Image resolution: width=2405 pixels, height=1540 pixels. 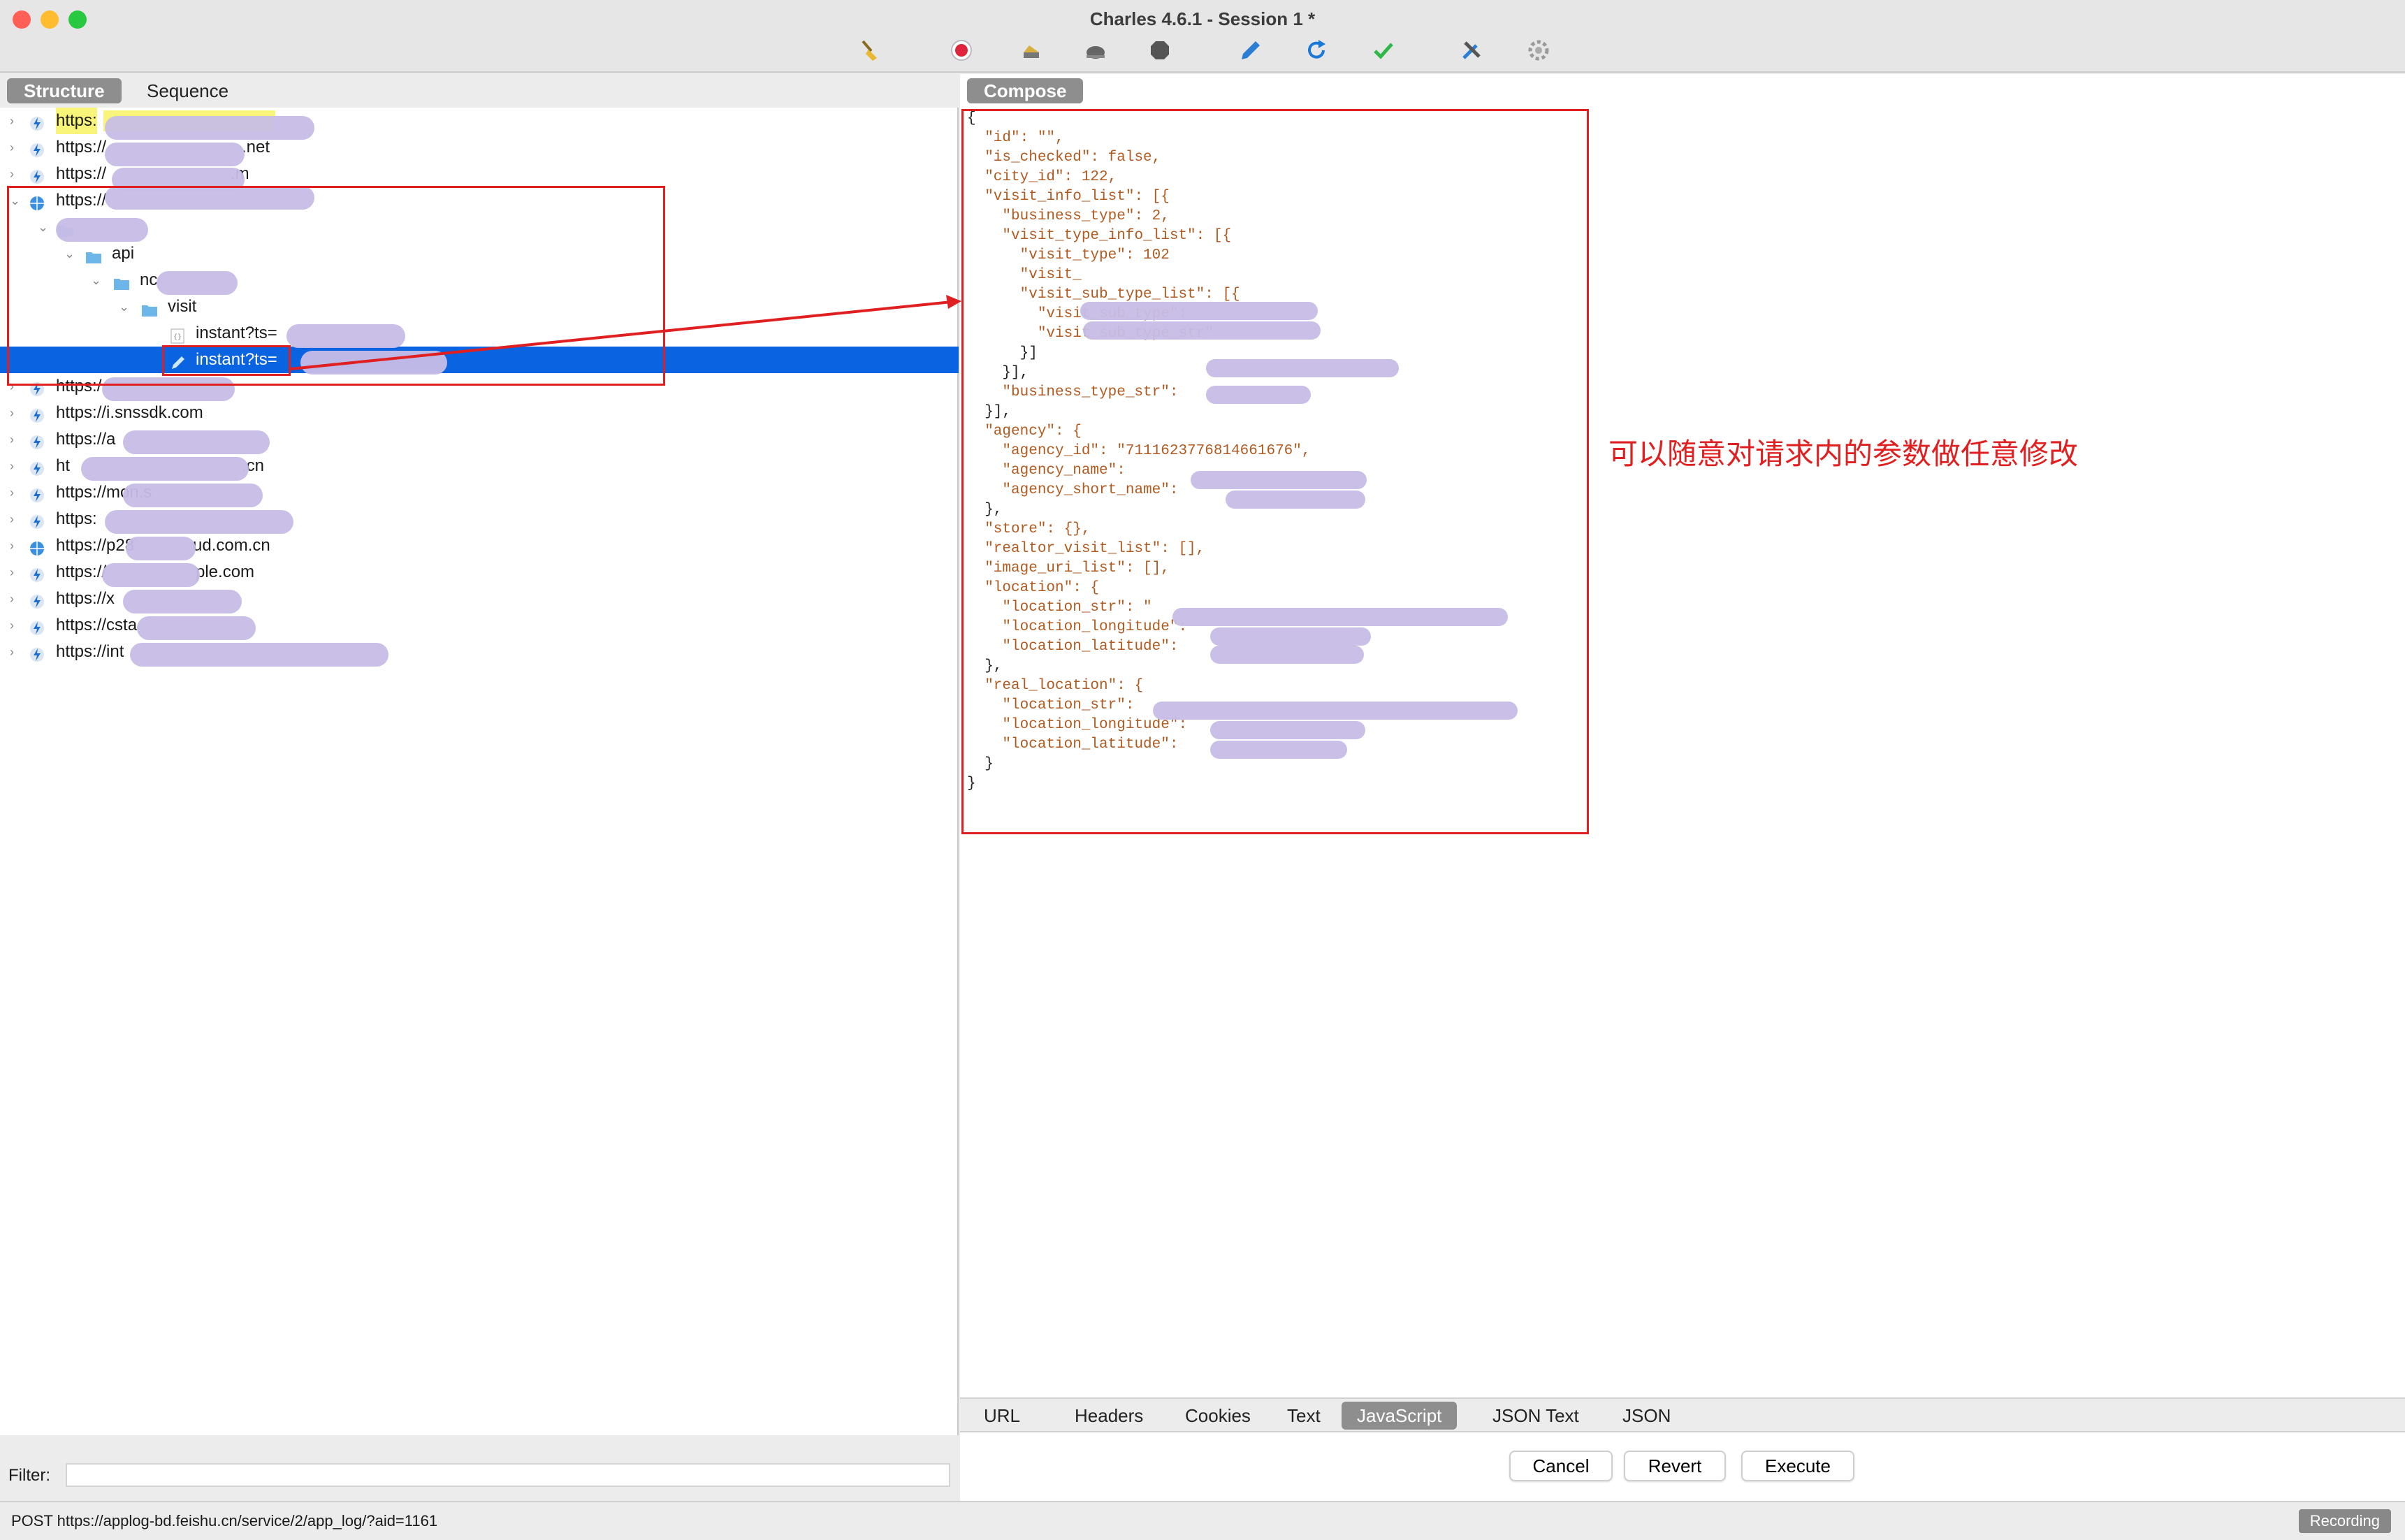 I want to click on record-icon, so click(x=961, y=50).